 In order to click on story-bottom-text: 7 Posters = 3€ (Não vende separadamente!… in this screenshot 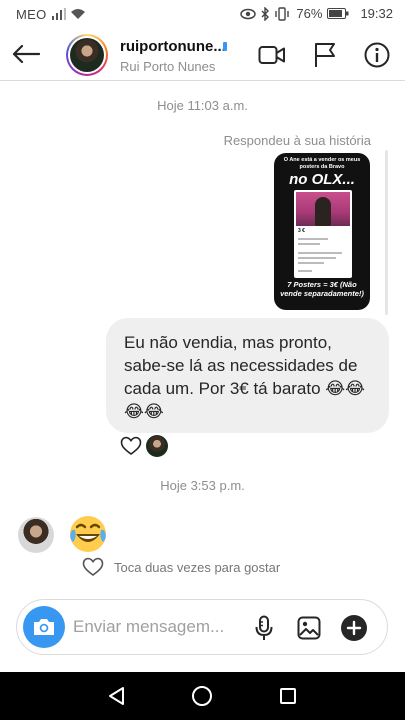, I will do `click(322, 289)`.